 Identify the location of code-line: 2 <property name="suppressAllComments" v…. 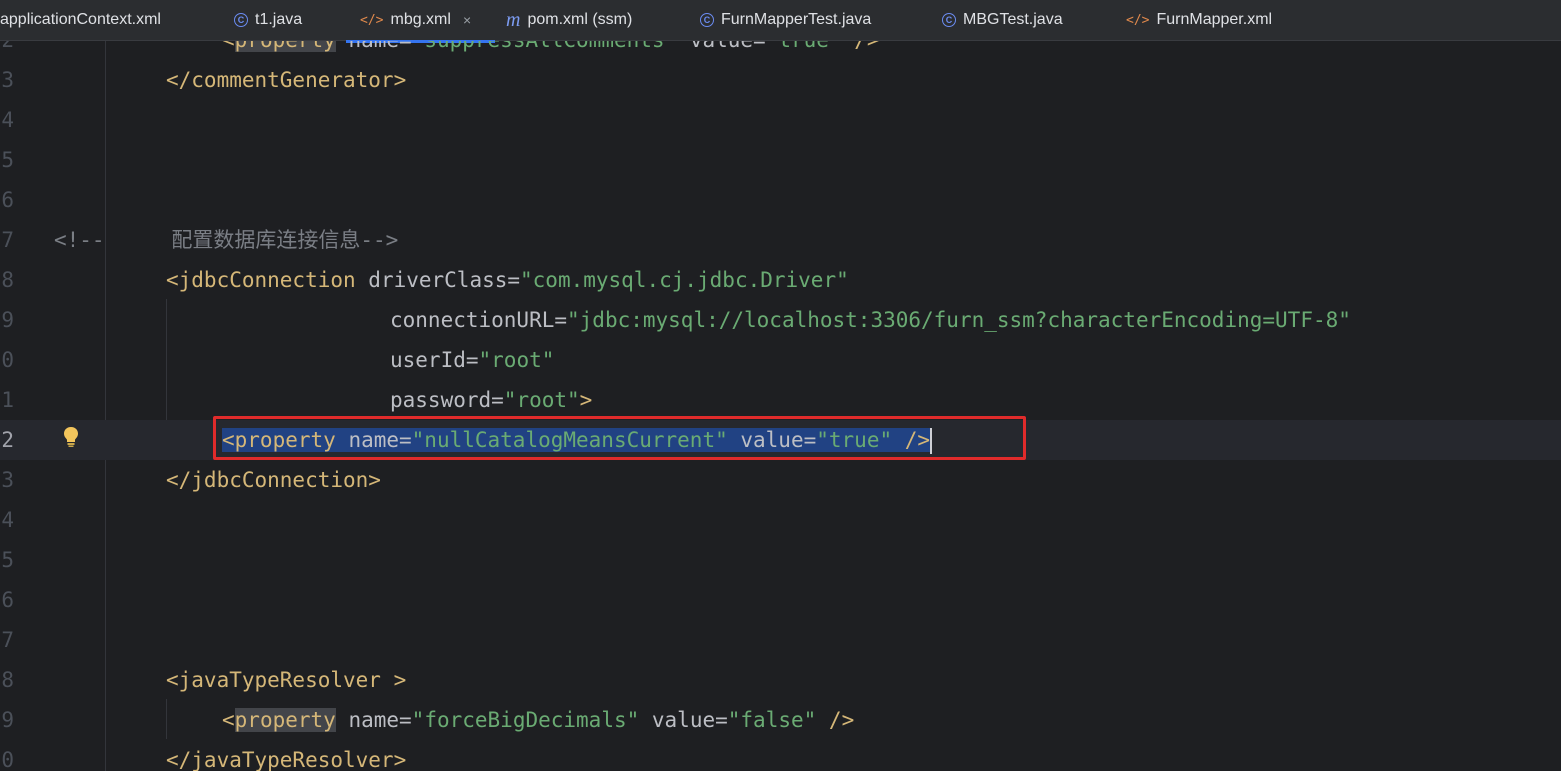
(780, 50).